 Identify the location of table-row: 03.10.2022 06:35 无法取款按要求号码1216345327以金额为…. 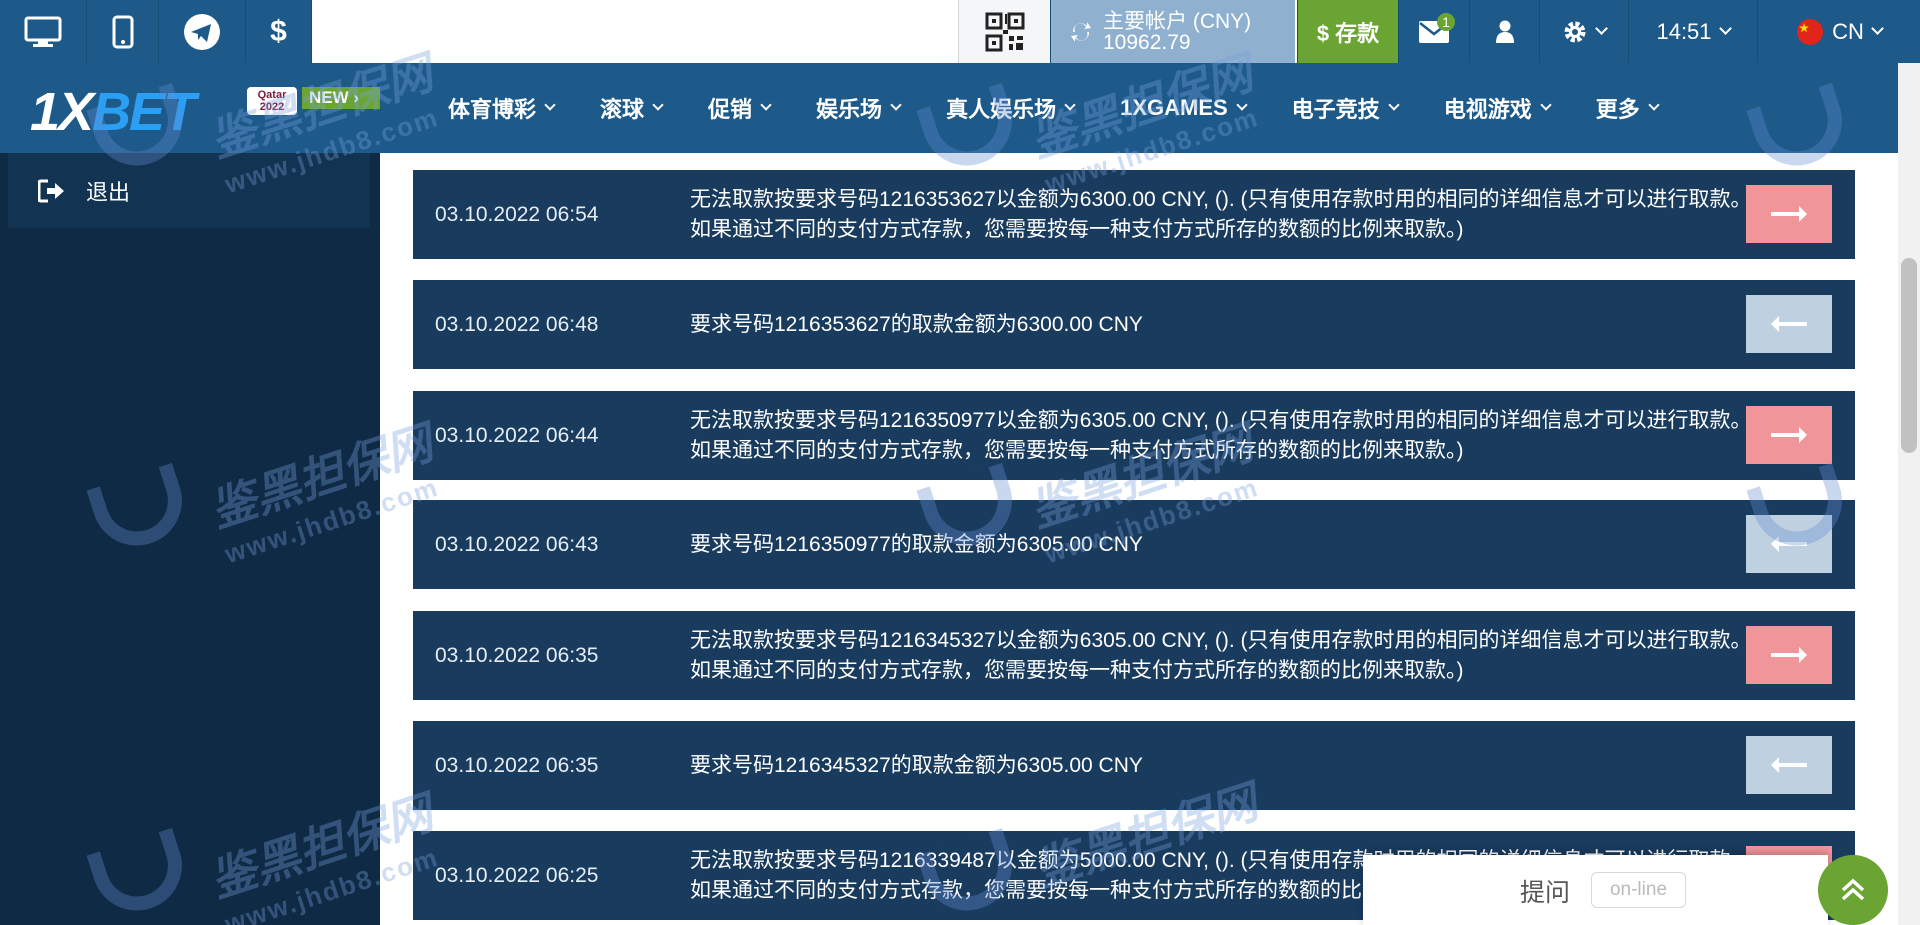
(1134, 655).